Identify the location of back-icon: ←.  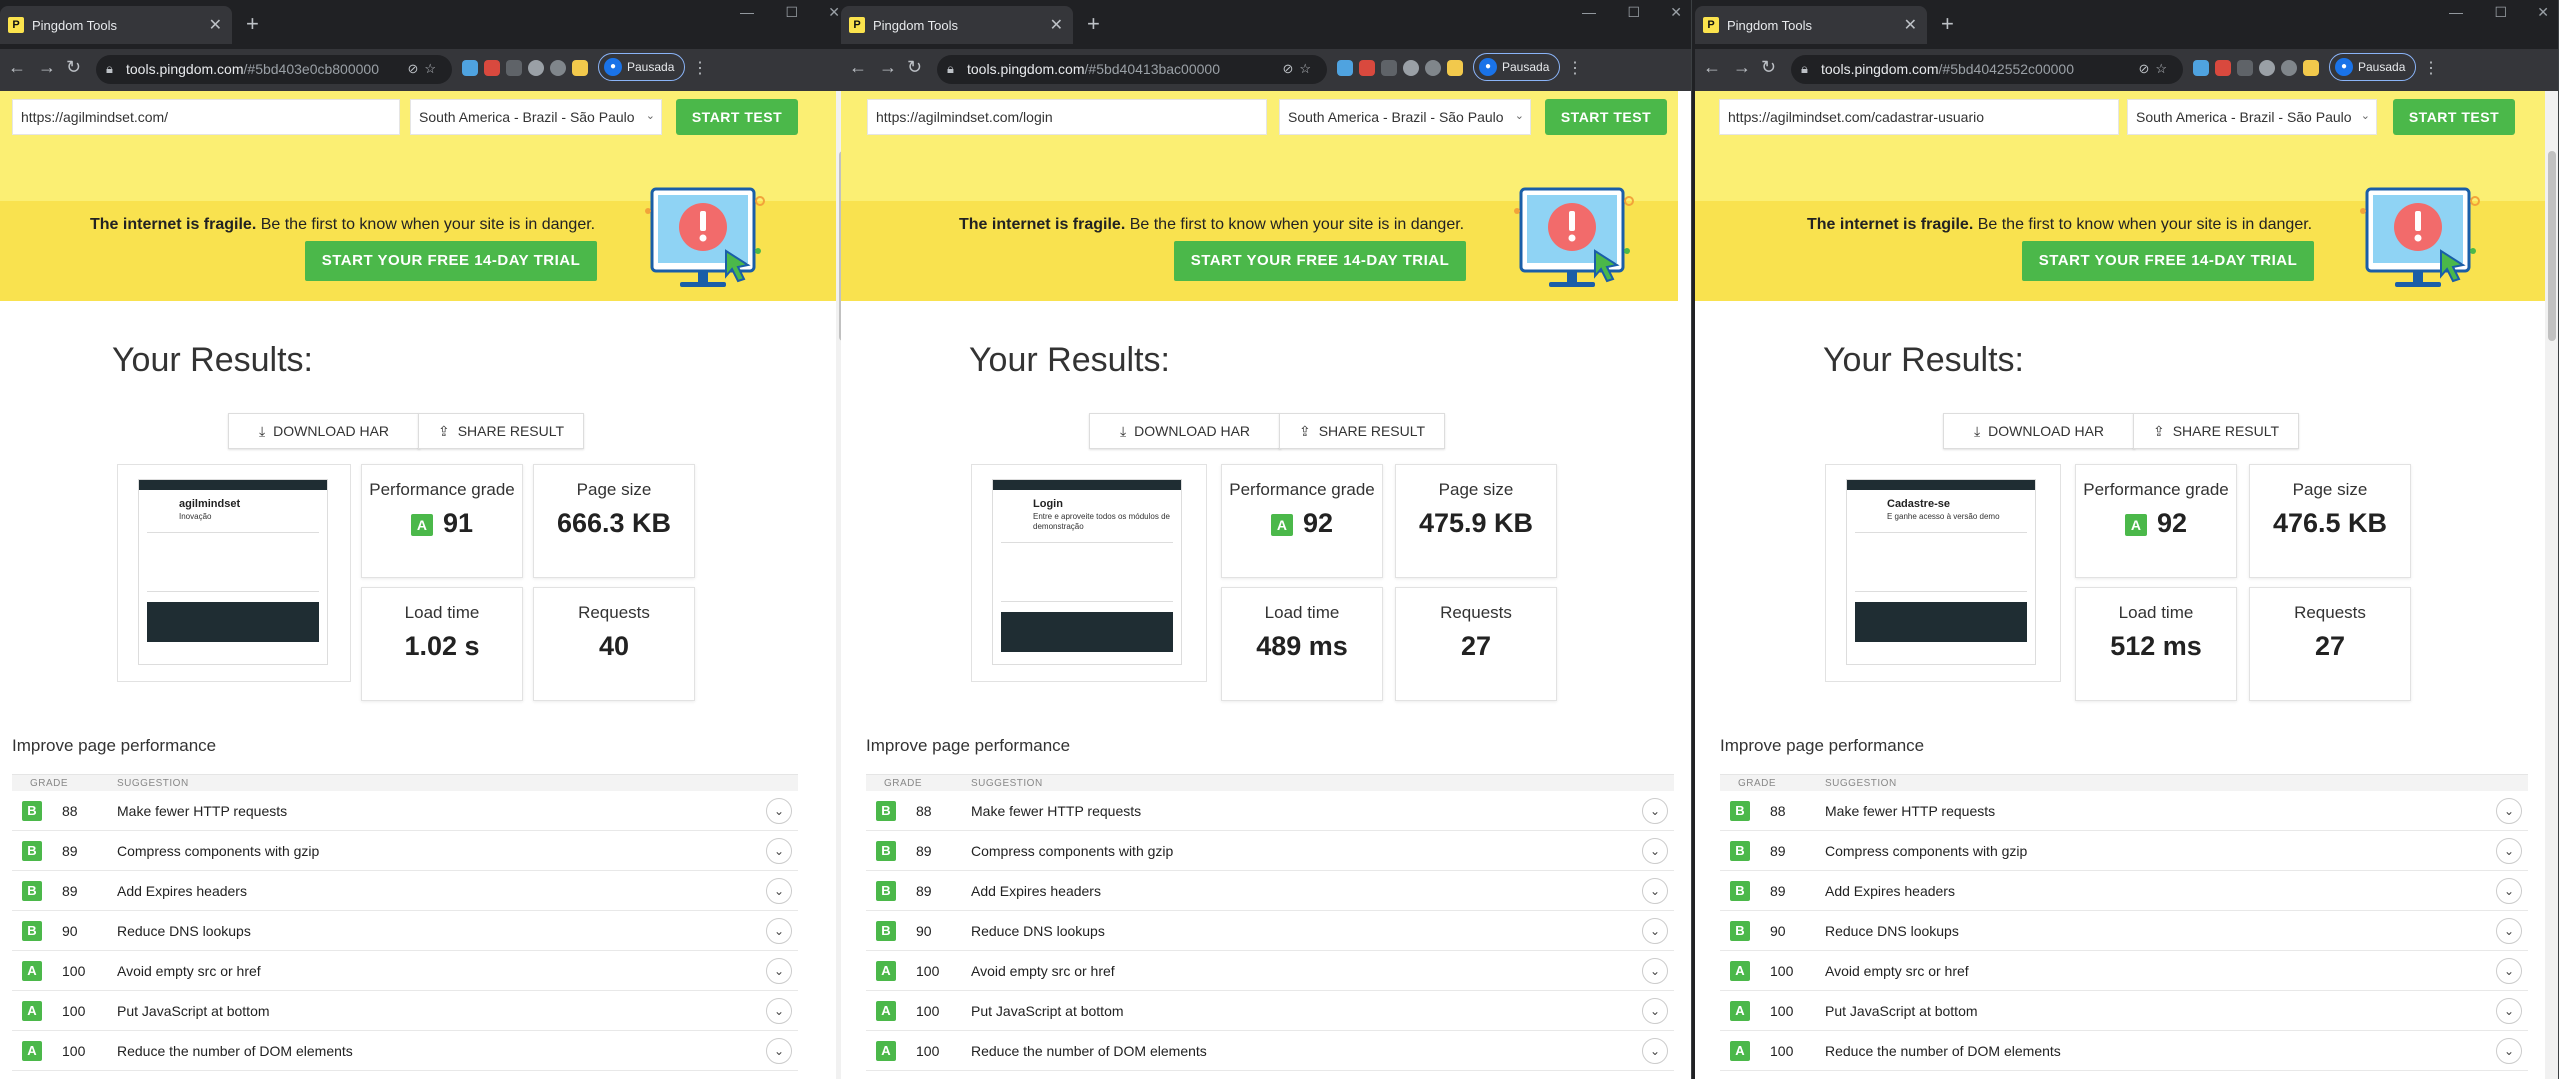
(17, 67).